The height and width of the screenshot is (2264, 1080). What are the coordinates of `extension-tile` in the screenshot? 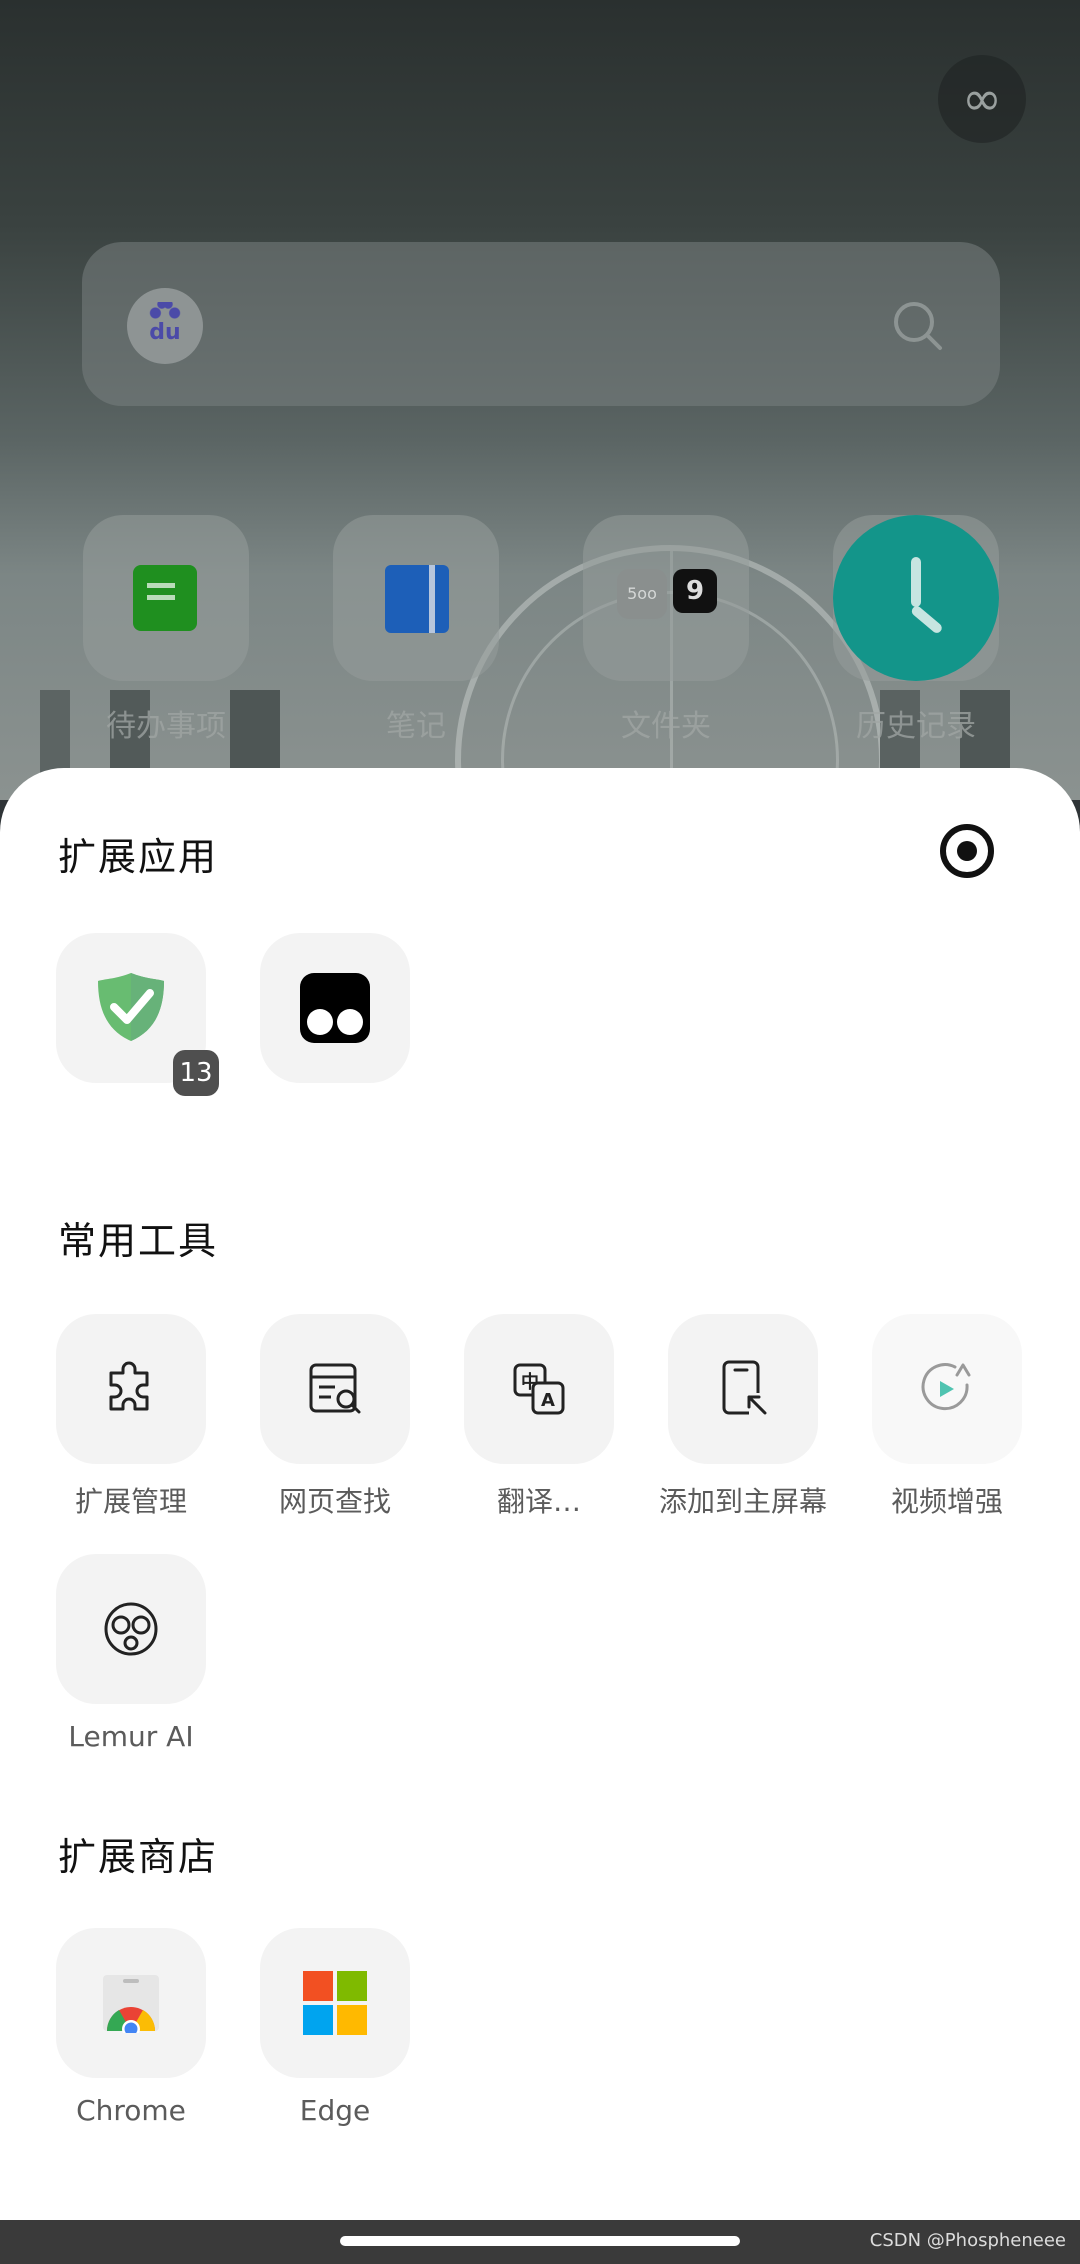 It's located at (335, 1008).